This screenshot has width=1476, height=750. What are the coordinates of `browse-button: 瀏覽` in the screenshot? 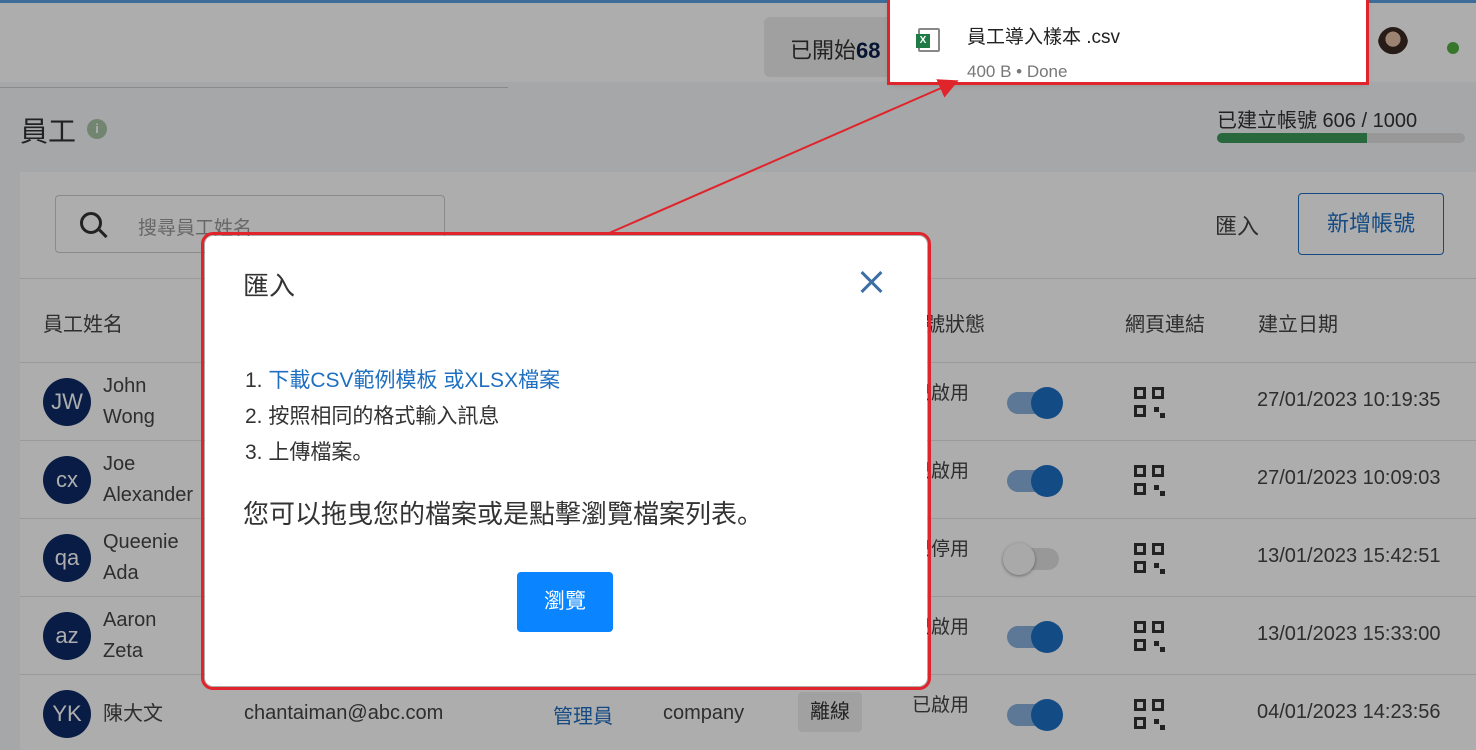 It's located at (565, 602).